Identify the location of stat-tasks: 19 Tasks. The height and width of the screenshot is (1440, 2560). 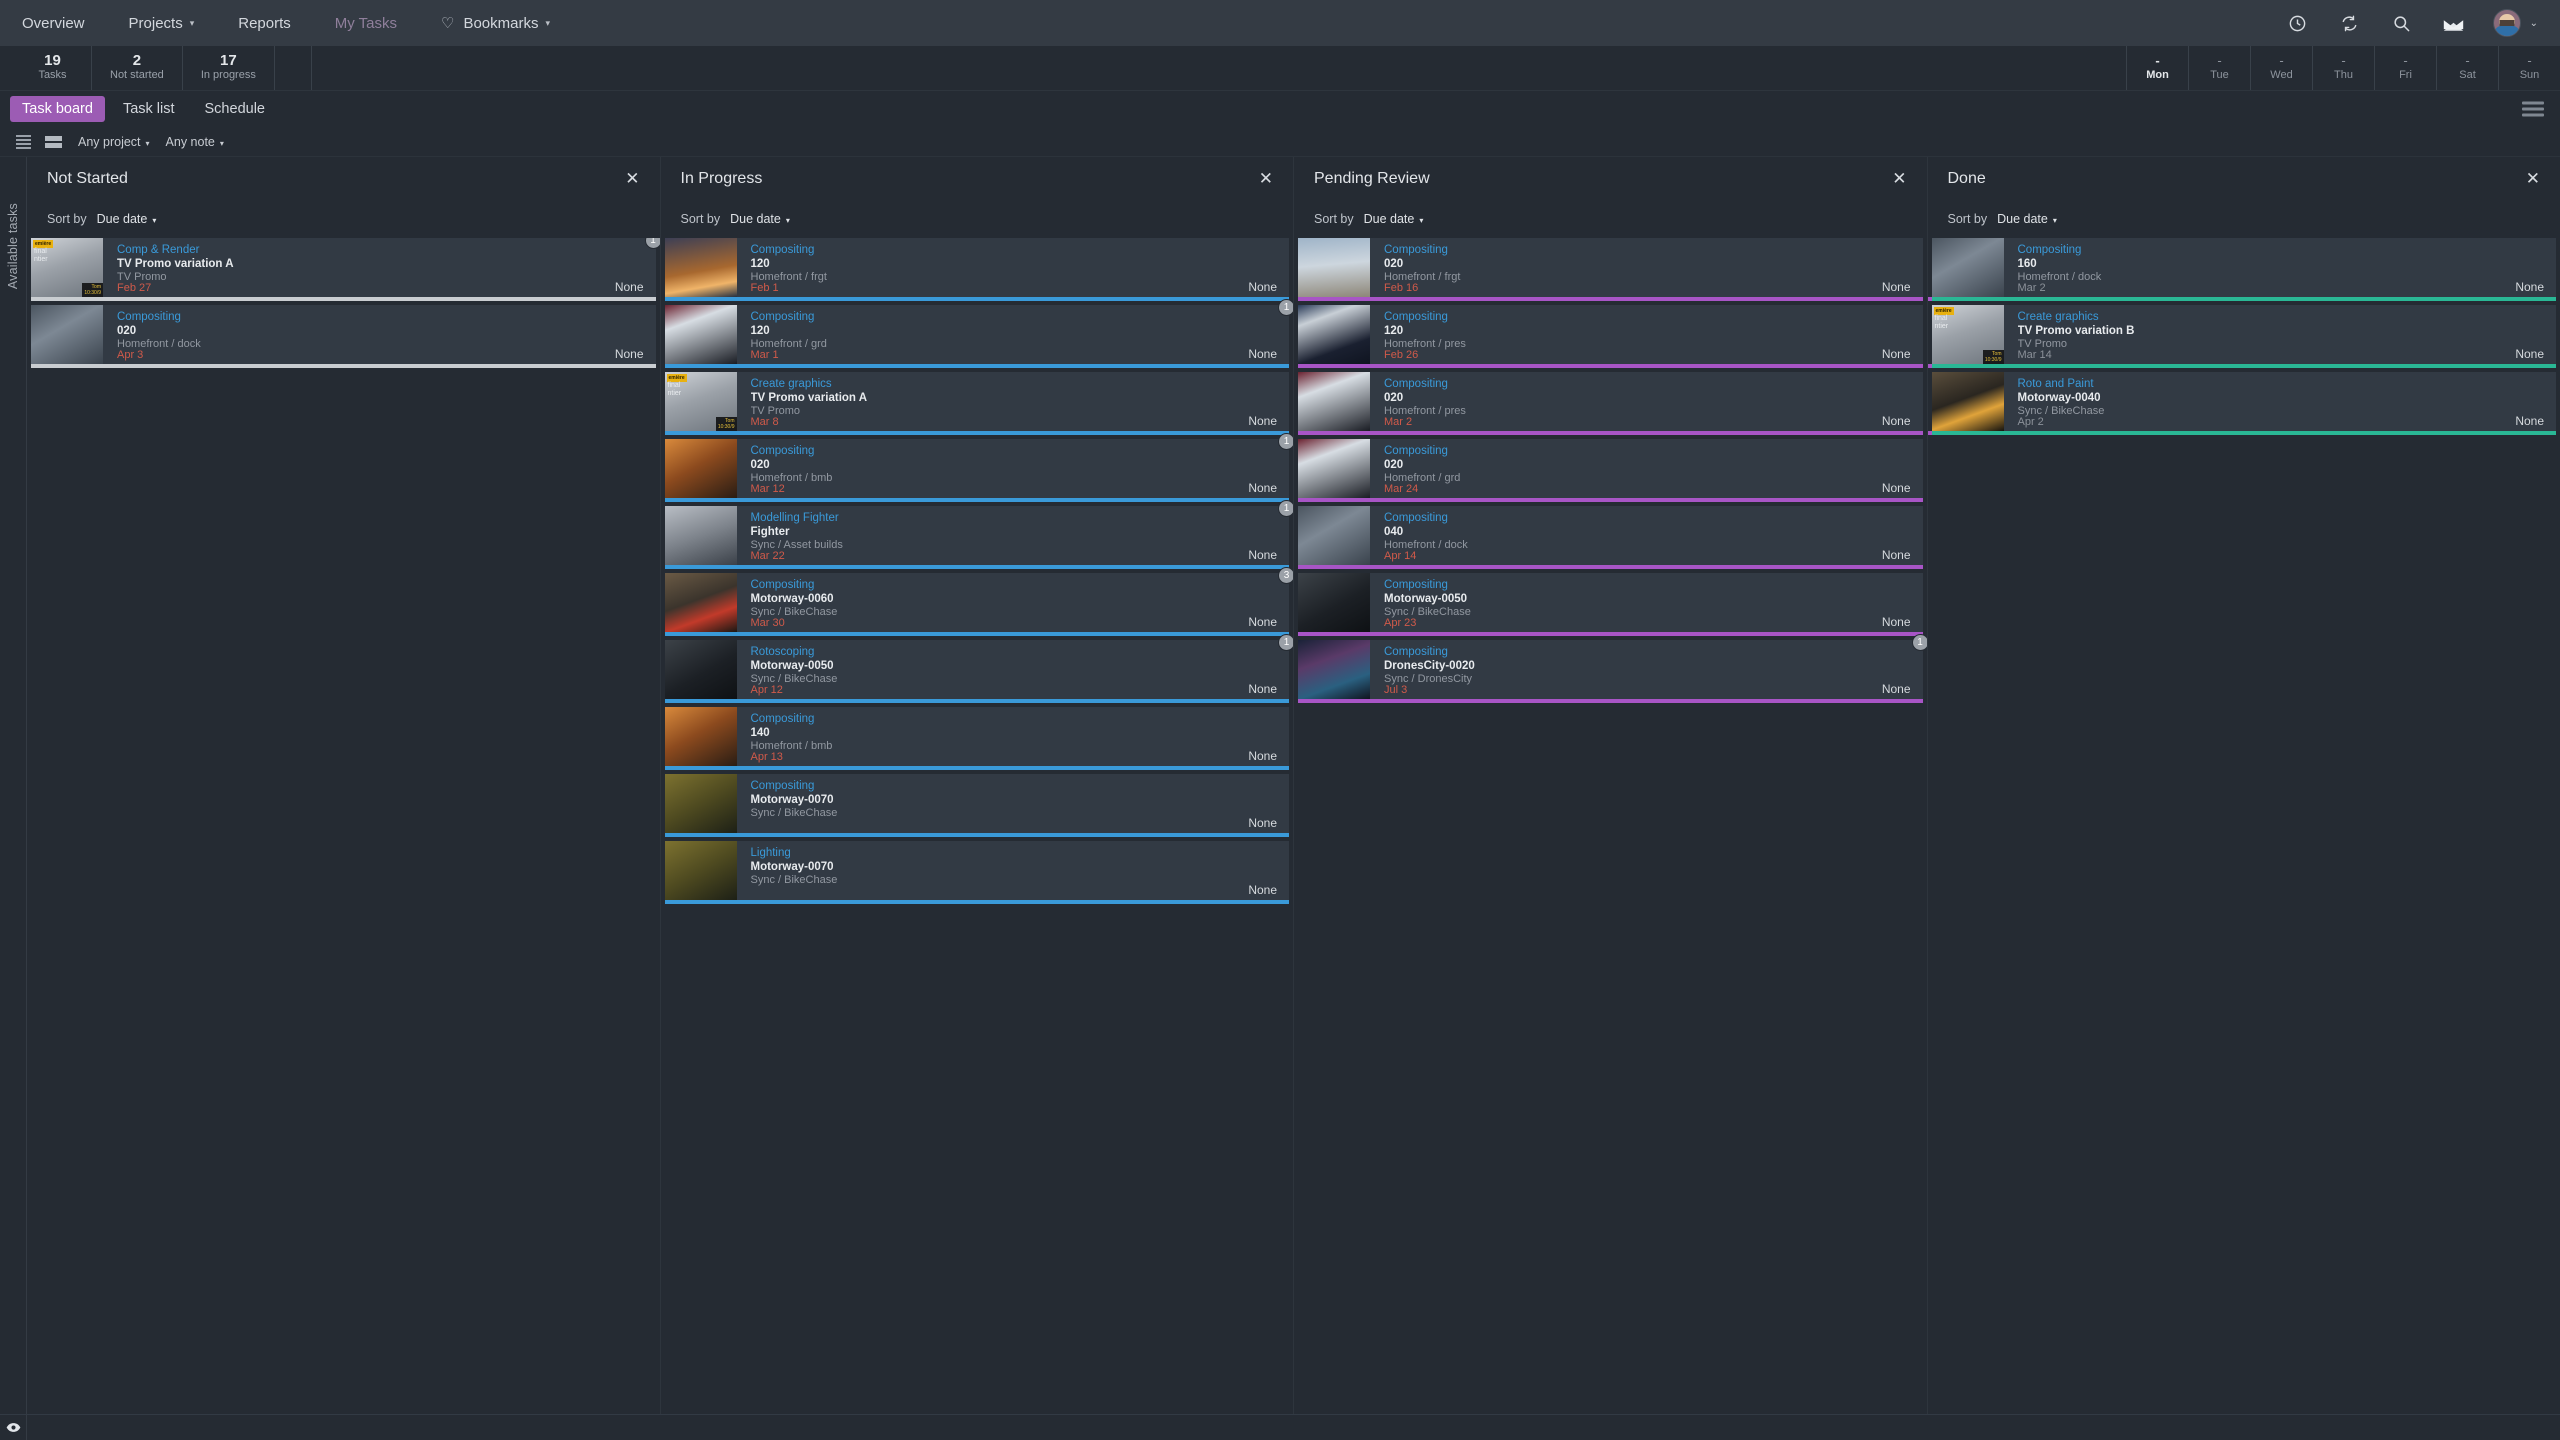
(53, 68).